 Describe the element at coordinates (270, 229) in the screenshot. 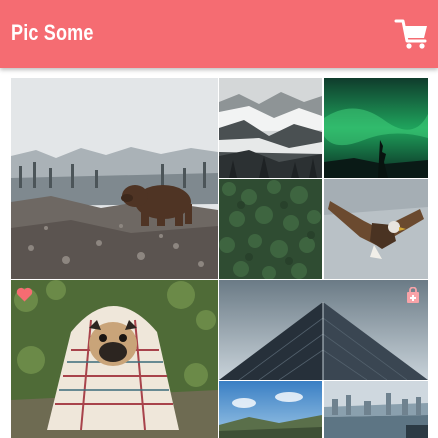

I see `photo-ivy-wall` at that location.